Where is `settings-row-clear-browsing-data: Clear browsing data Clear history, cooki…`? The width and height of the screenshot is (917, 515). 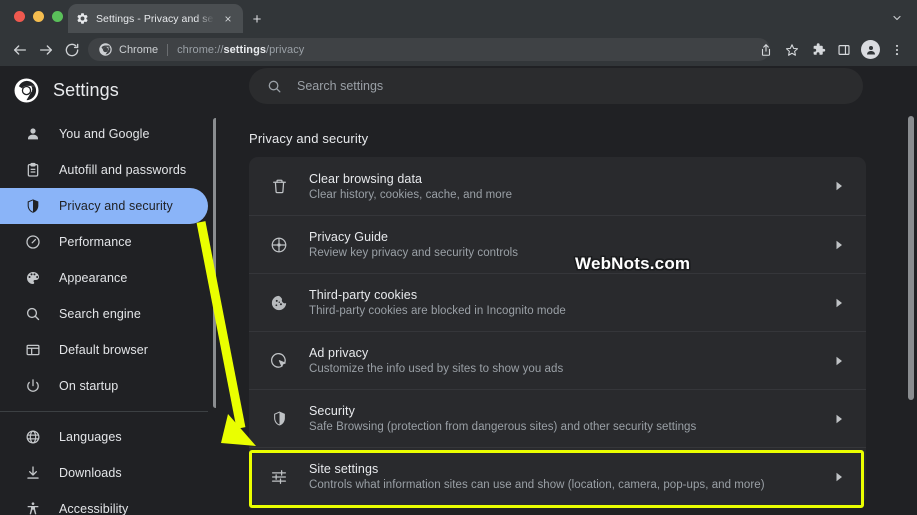 settings-row-clear-browsing-data: Clear browsing data Clear history, cooki… is located at coordinates (557, 186).